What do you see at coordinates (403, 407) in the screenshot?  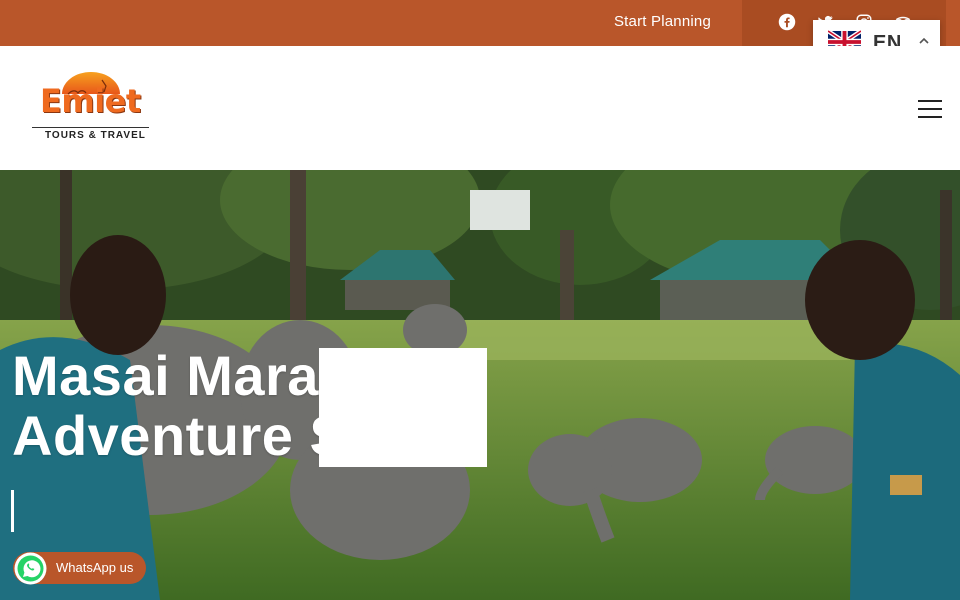 I see `hero-overlay-box` at bounding box center [403, 407].